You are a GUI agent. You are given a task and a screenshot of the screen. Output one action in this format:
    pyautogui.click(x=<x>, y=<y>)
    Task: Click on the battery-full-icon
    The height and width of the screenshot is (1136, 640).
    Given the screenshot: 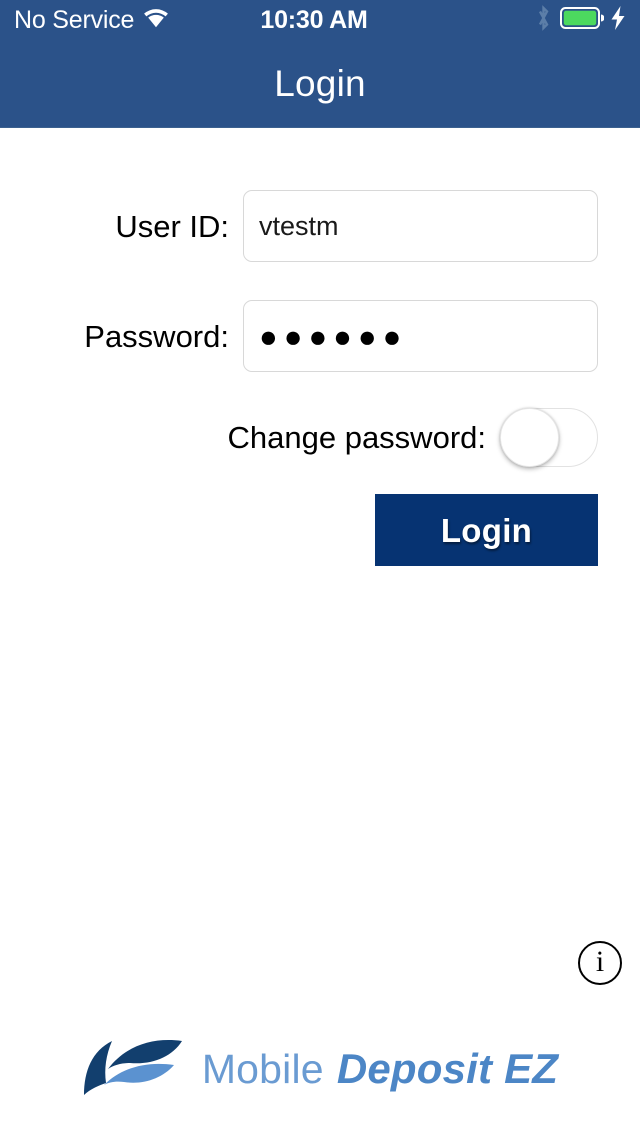 What is the action you would take?
    pyautogui.click(x=582, y=20)
    